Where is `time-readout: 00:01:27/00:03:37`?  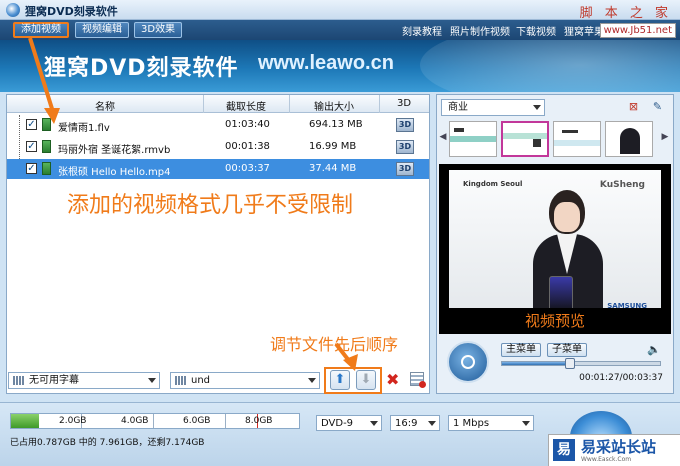 time-readout: 00:01:27/00:03:37 is located at coordinates (621, 378).